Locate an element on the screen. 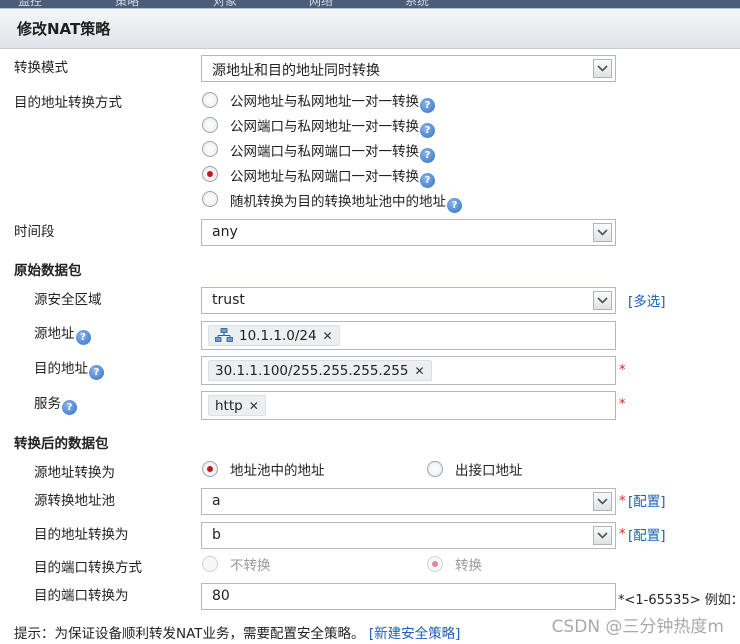 The width and height of the screenshot is (740, 644). source-translate-label: 源地址转换为 is located at coordinates (74, 473).